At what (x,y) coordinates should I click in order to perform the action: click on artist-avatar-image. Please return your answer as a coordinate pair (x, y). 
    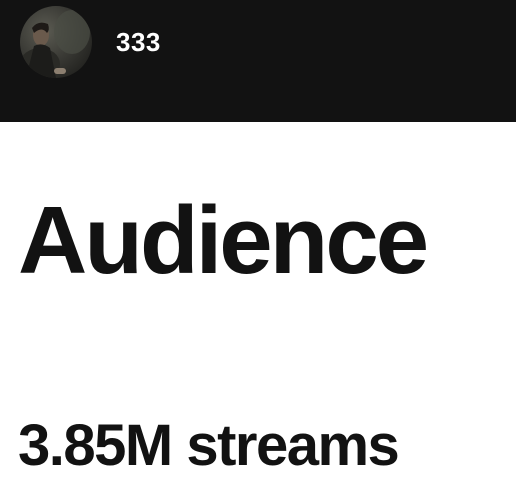
    Looking at the image, I should click on (55, 44).